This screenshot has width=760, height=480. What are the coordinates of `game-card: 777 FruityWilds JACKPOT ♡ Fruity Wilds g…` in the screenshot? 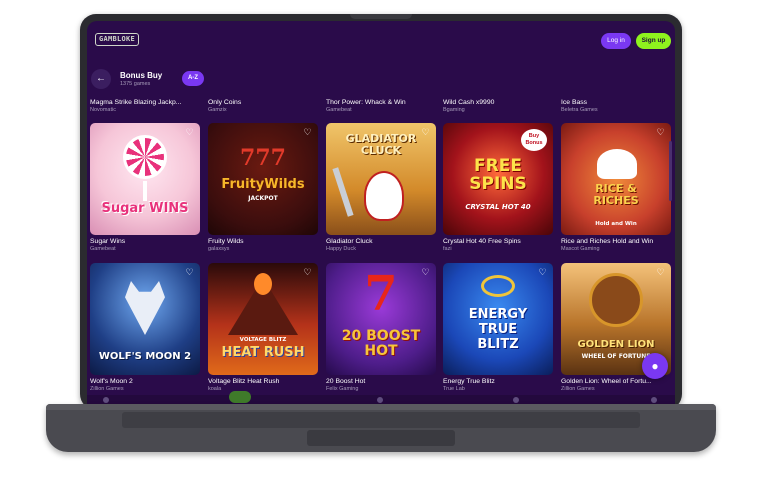 It's located at (263, 187).